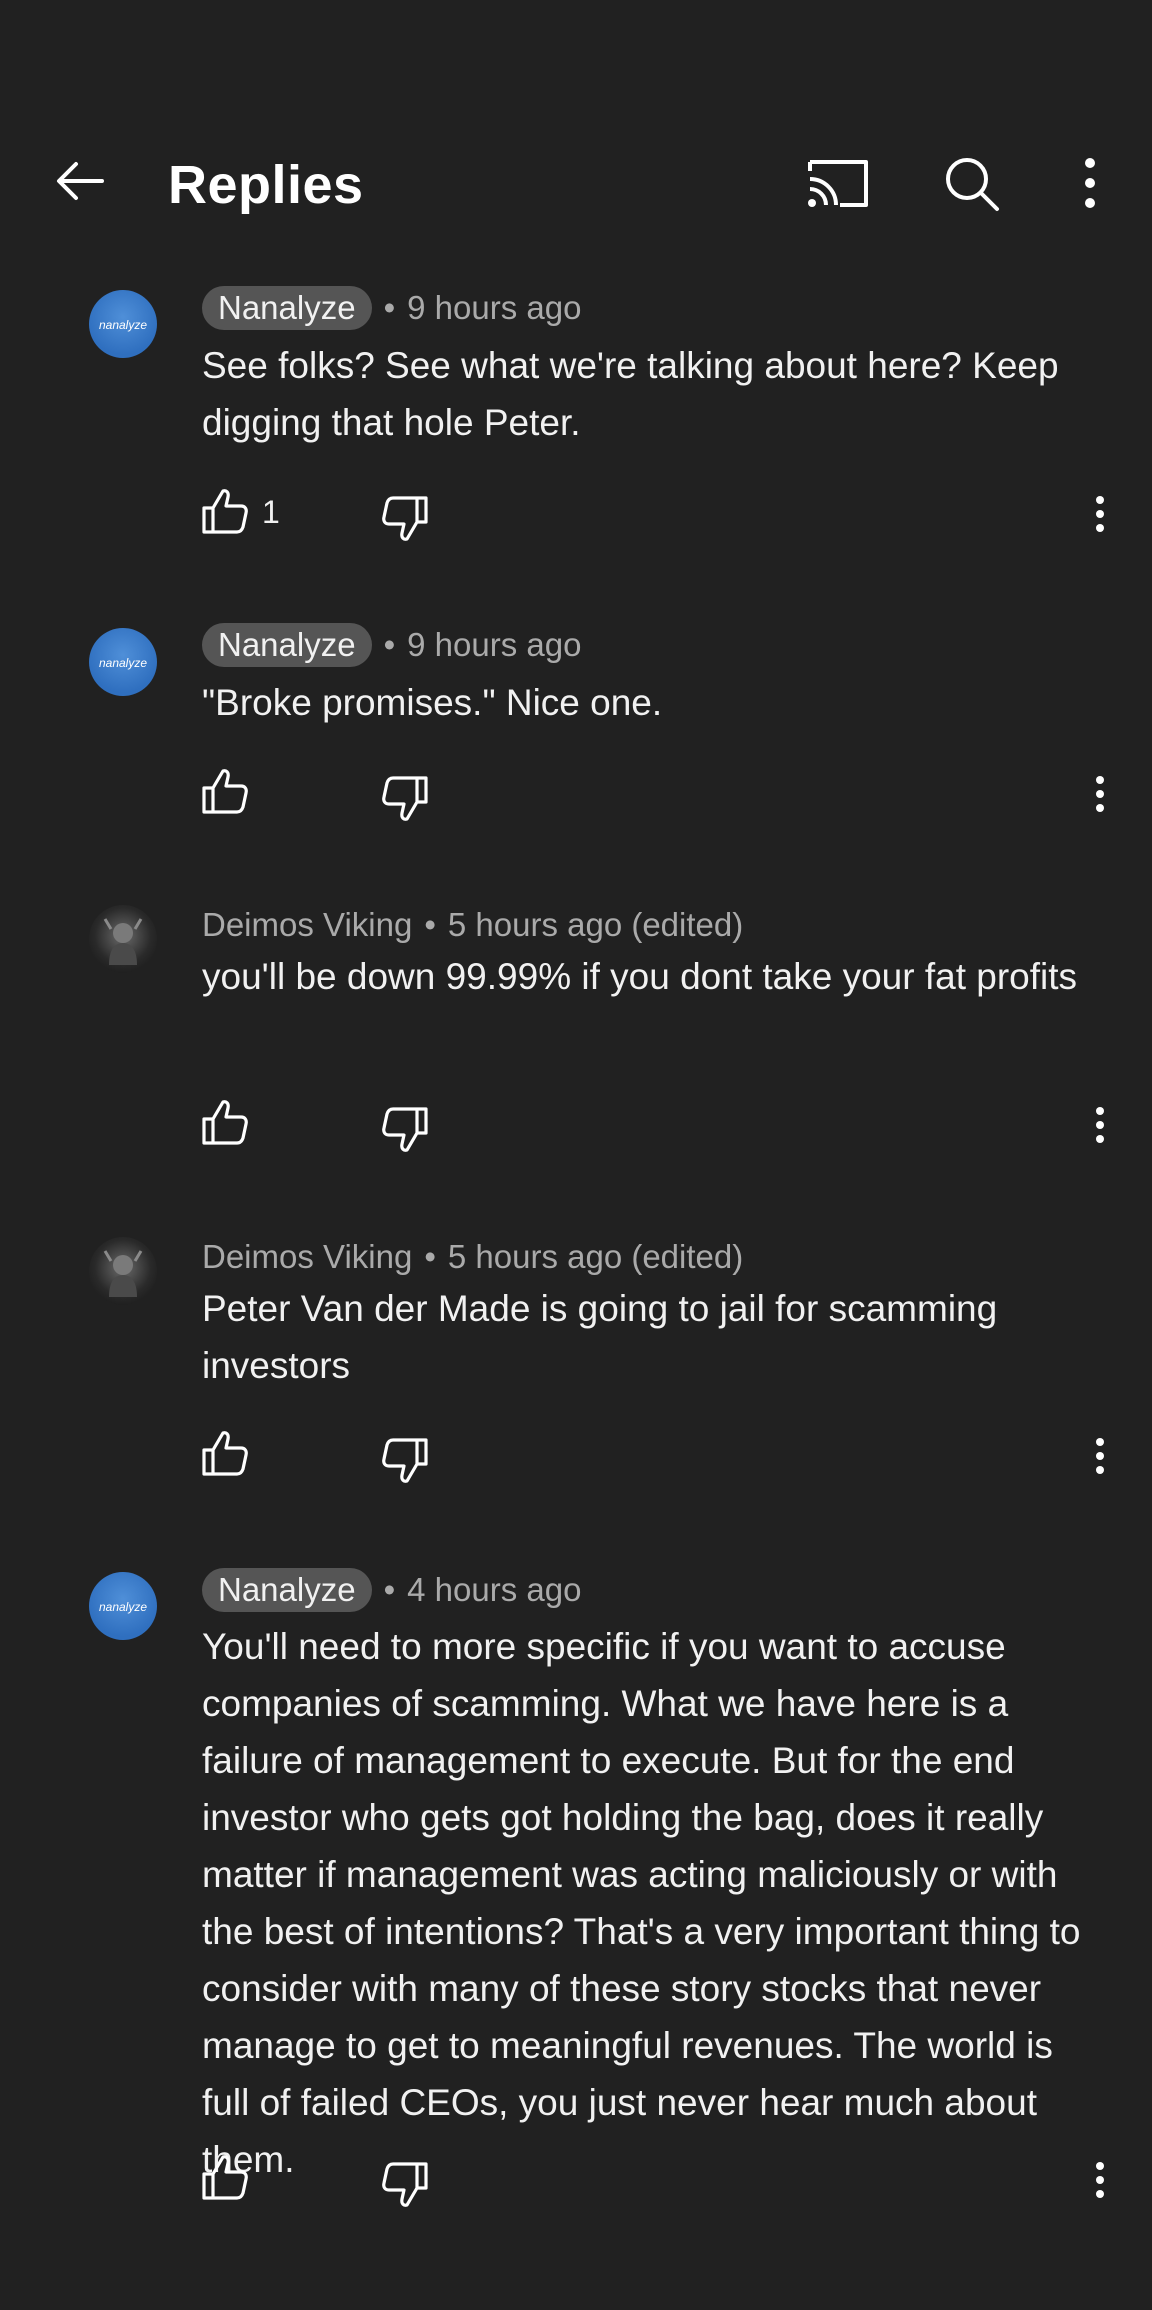 This screenshot has height=2310, width=1152. I want to click on back-arrow-icon, so click(80, 181).